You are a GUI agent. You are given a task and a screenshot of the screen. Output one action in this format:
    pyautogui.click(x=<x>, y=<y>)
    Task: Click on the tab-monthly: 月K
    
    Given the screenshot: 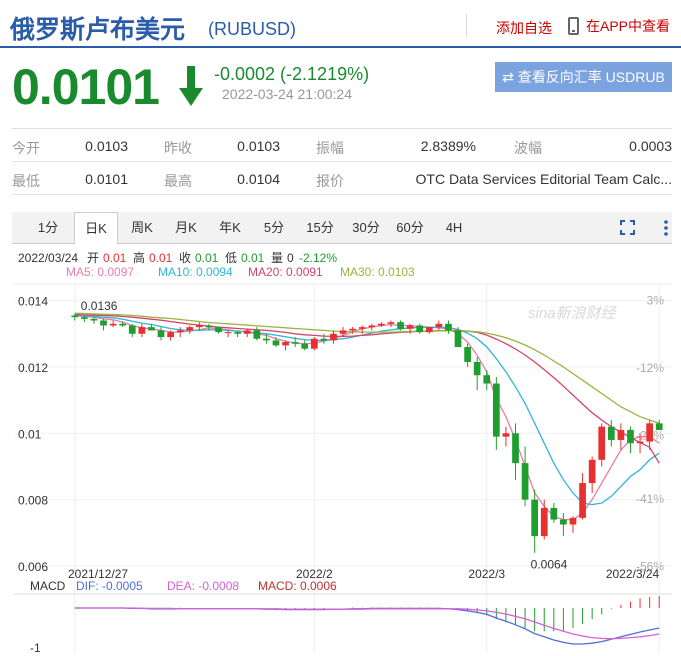 What is the action you would take?
    pyautogui.click(x=186, y=228)
    